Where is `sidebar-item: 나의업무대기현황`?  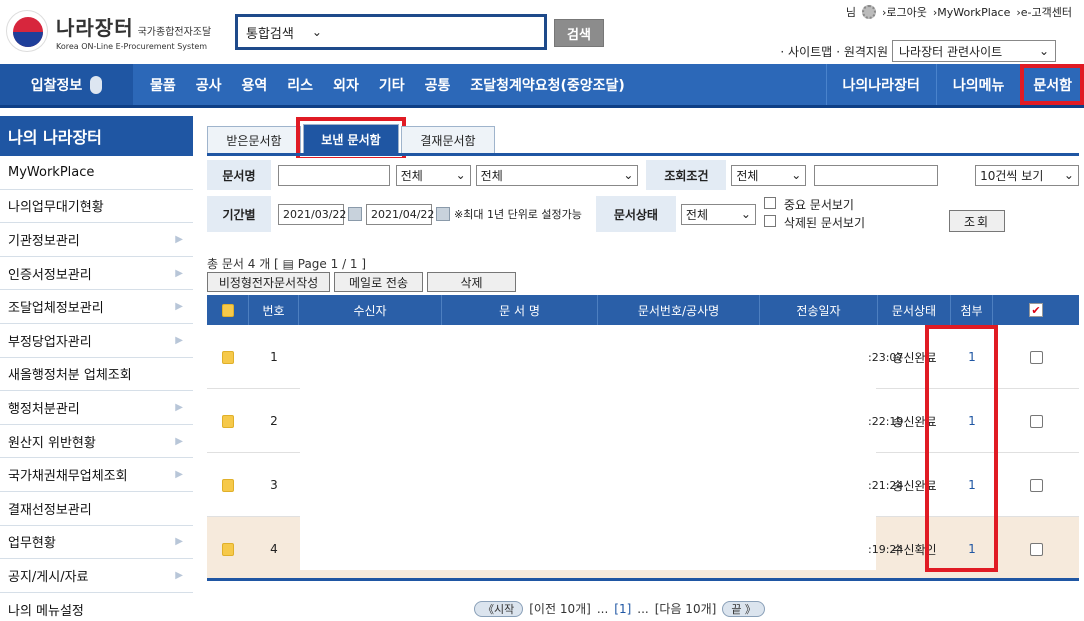
sidebar-item: 나의업무대기현황 is located at coordinates (96, 206).